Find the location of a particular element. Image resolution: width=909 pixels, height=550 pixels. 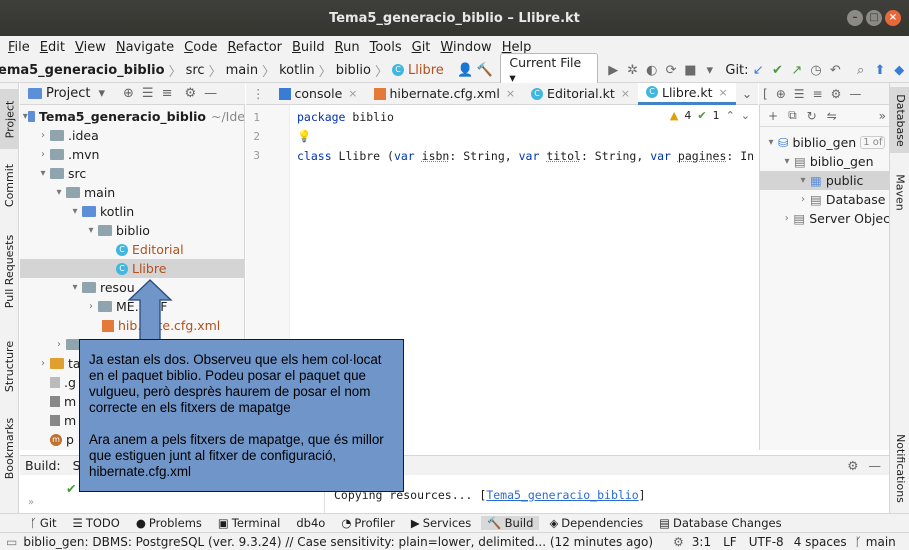

menu-window: Window is located at coordinates (465, 47).